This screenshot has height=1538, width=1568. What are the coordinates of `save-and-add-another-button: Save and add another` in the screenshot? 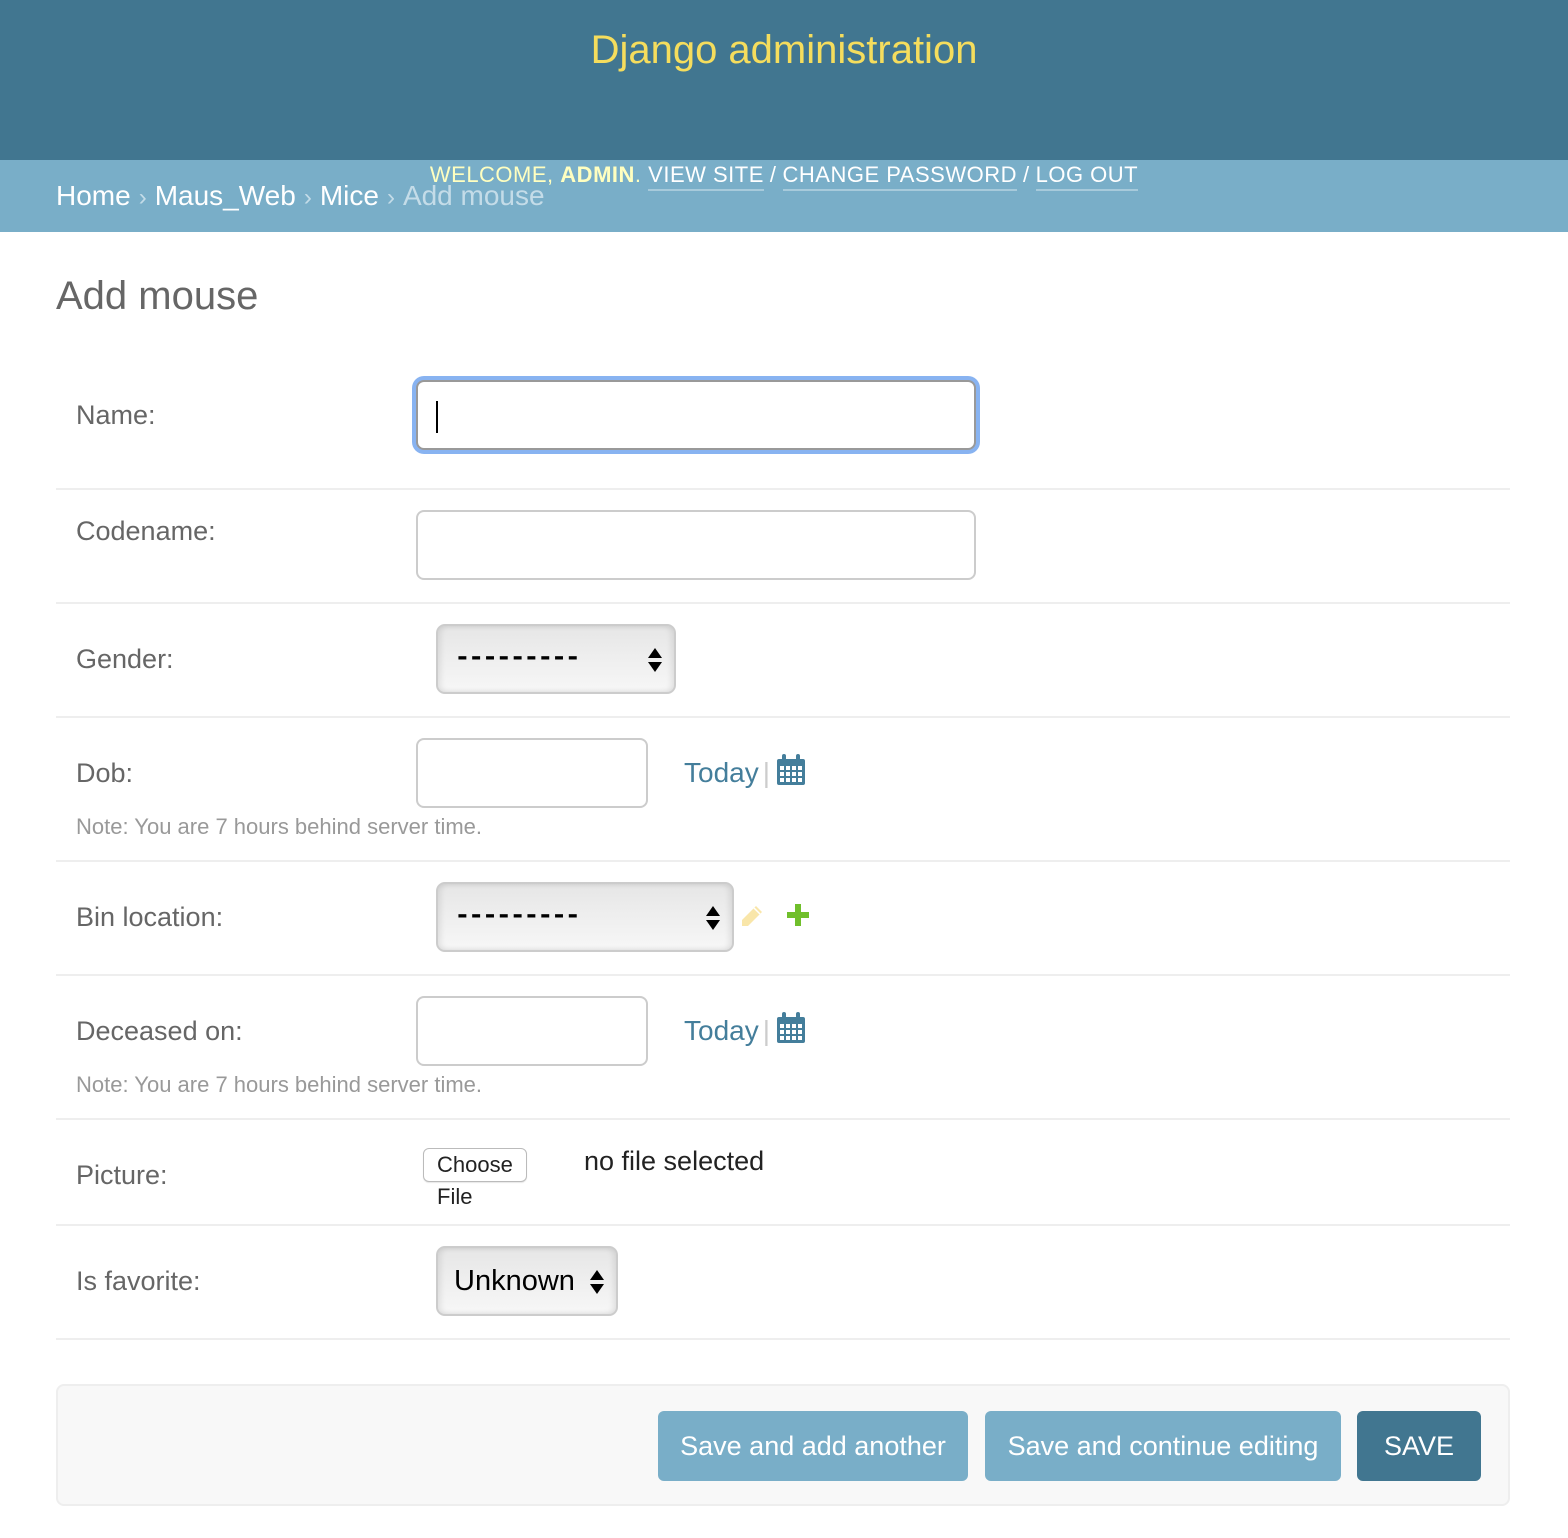 It's located at (813, 1446).